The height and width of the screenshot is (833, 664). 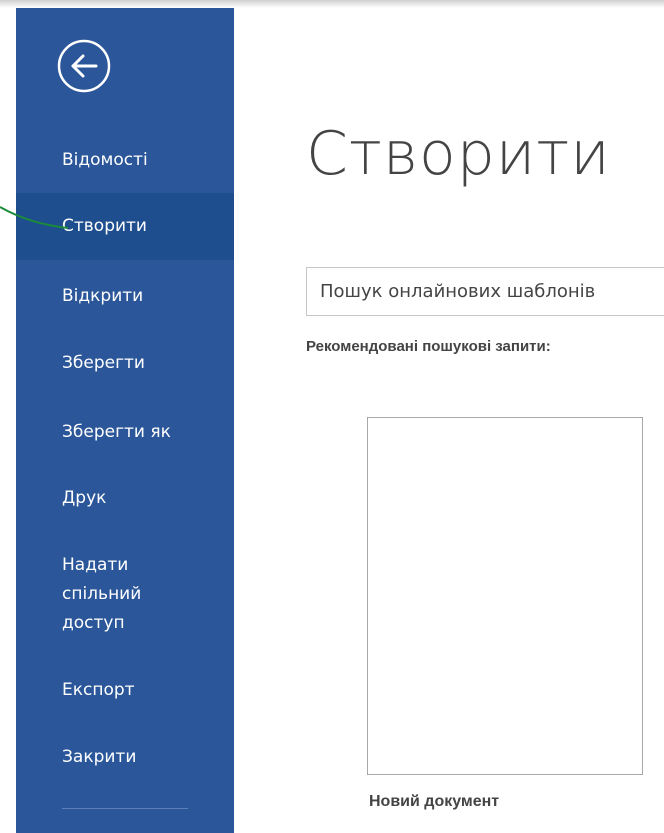 What do you see at coordinates (116, 432) in the screenshot?
I see `menu-item-label: Зберегти як` at bounding box center [116, 432].